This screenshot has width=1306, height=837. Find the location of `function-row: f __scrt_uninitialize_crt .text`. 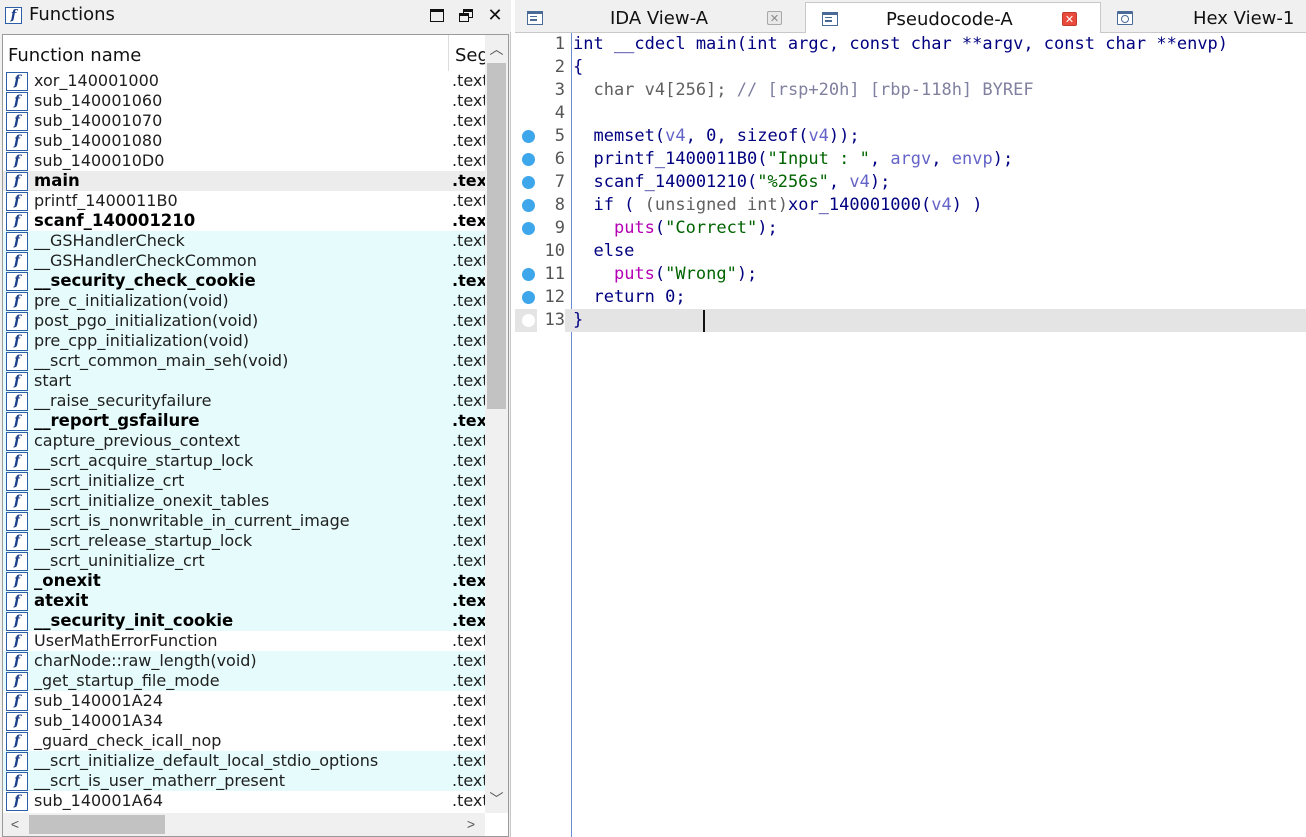

function-row: f __scrt_uninitialize_crt .text is located at coordinates (244, 561).